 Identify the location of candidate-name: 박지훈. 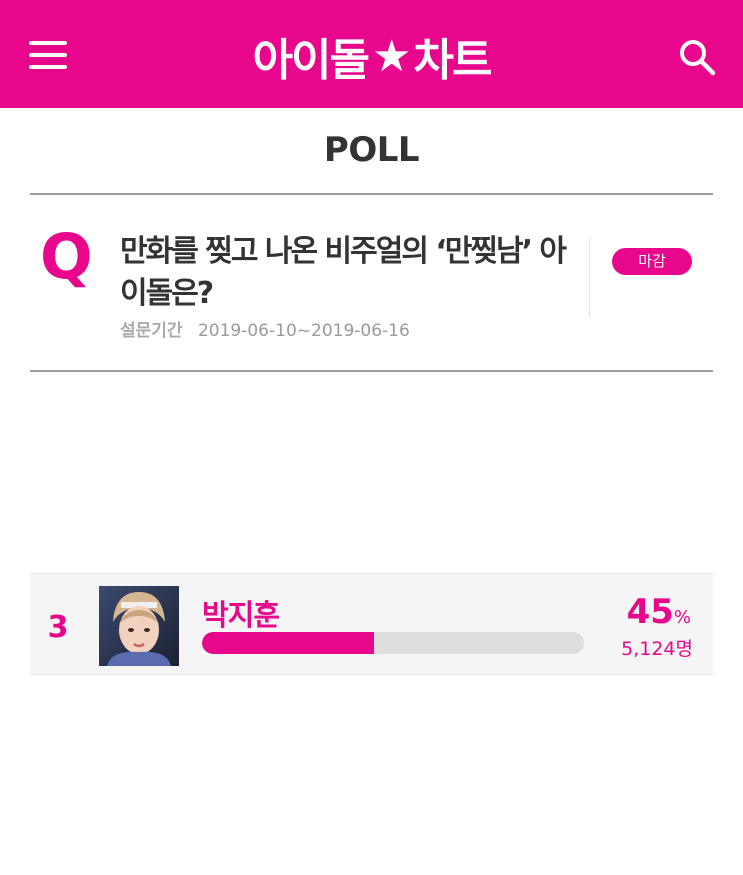
(241, 615).